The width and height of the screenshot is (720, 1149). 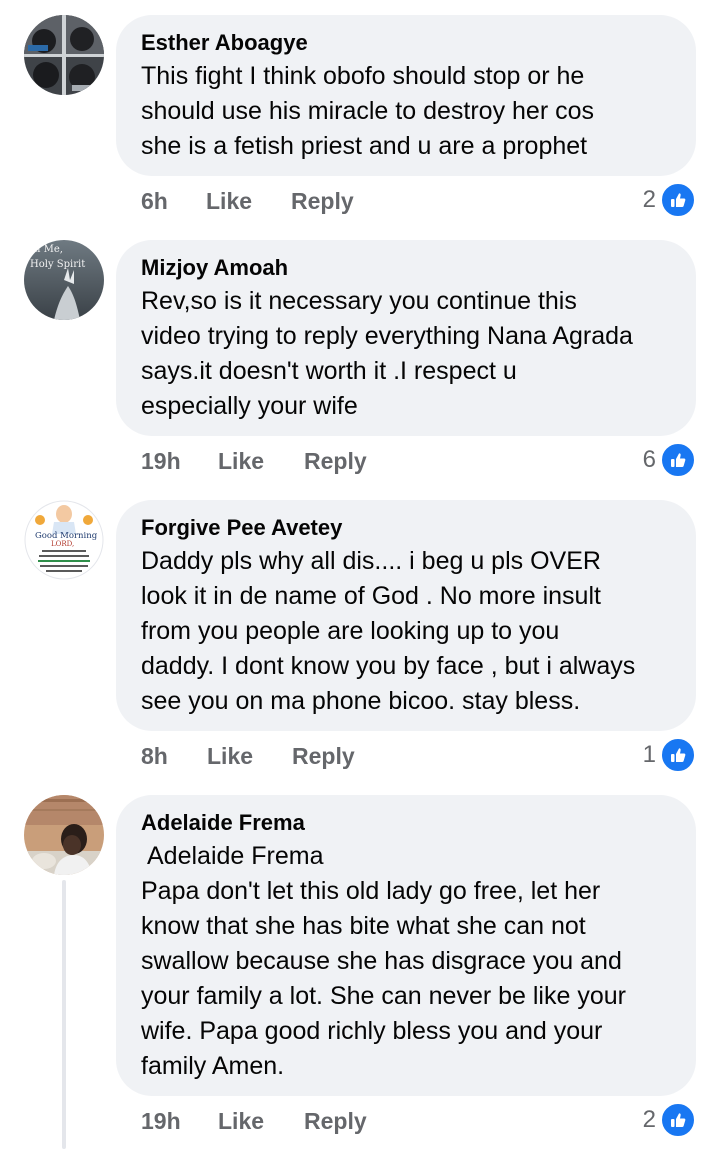 I want to click on comment-actions: 6h Like Reply, so click(x=247, y=201).